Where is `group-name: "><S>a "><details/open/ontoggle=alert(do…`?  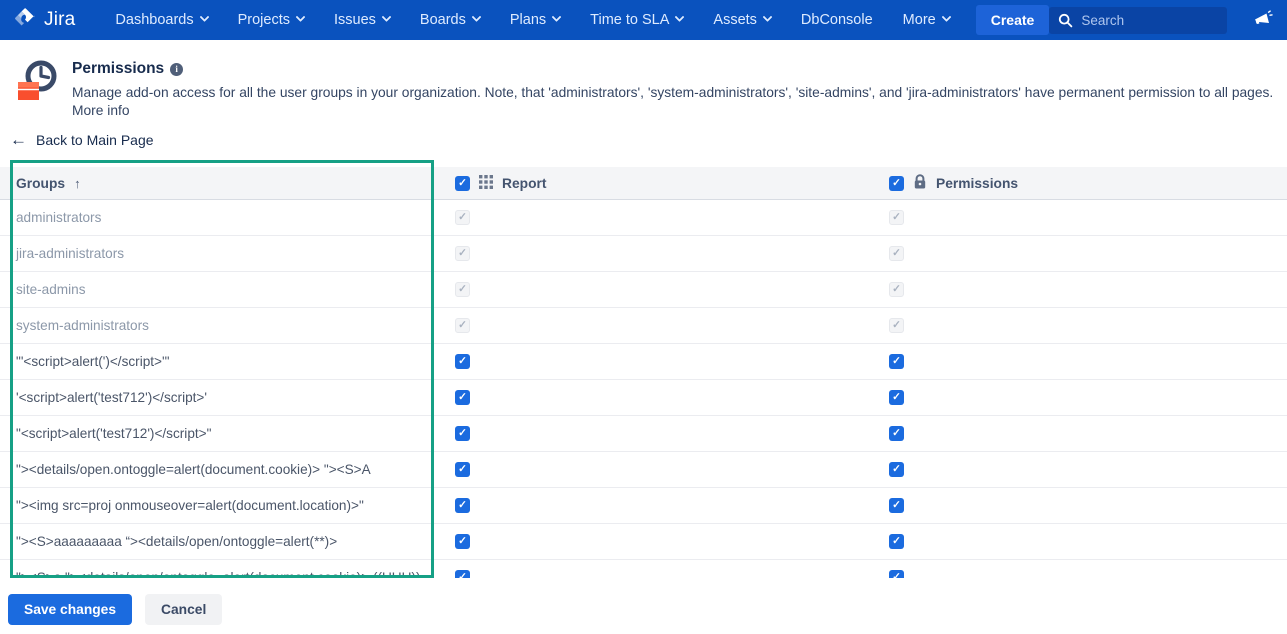 group-name: "><S>a "><details/open/ontoggle=alert(do… is located at coordinates (218, 574).